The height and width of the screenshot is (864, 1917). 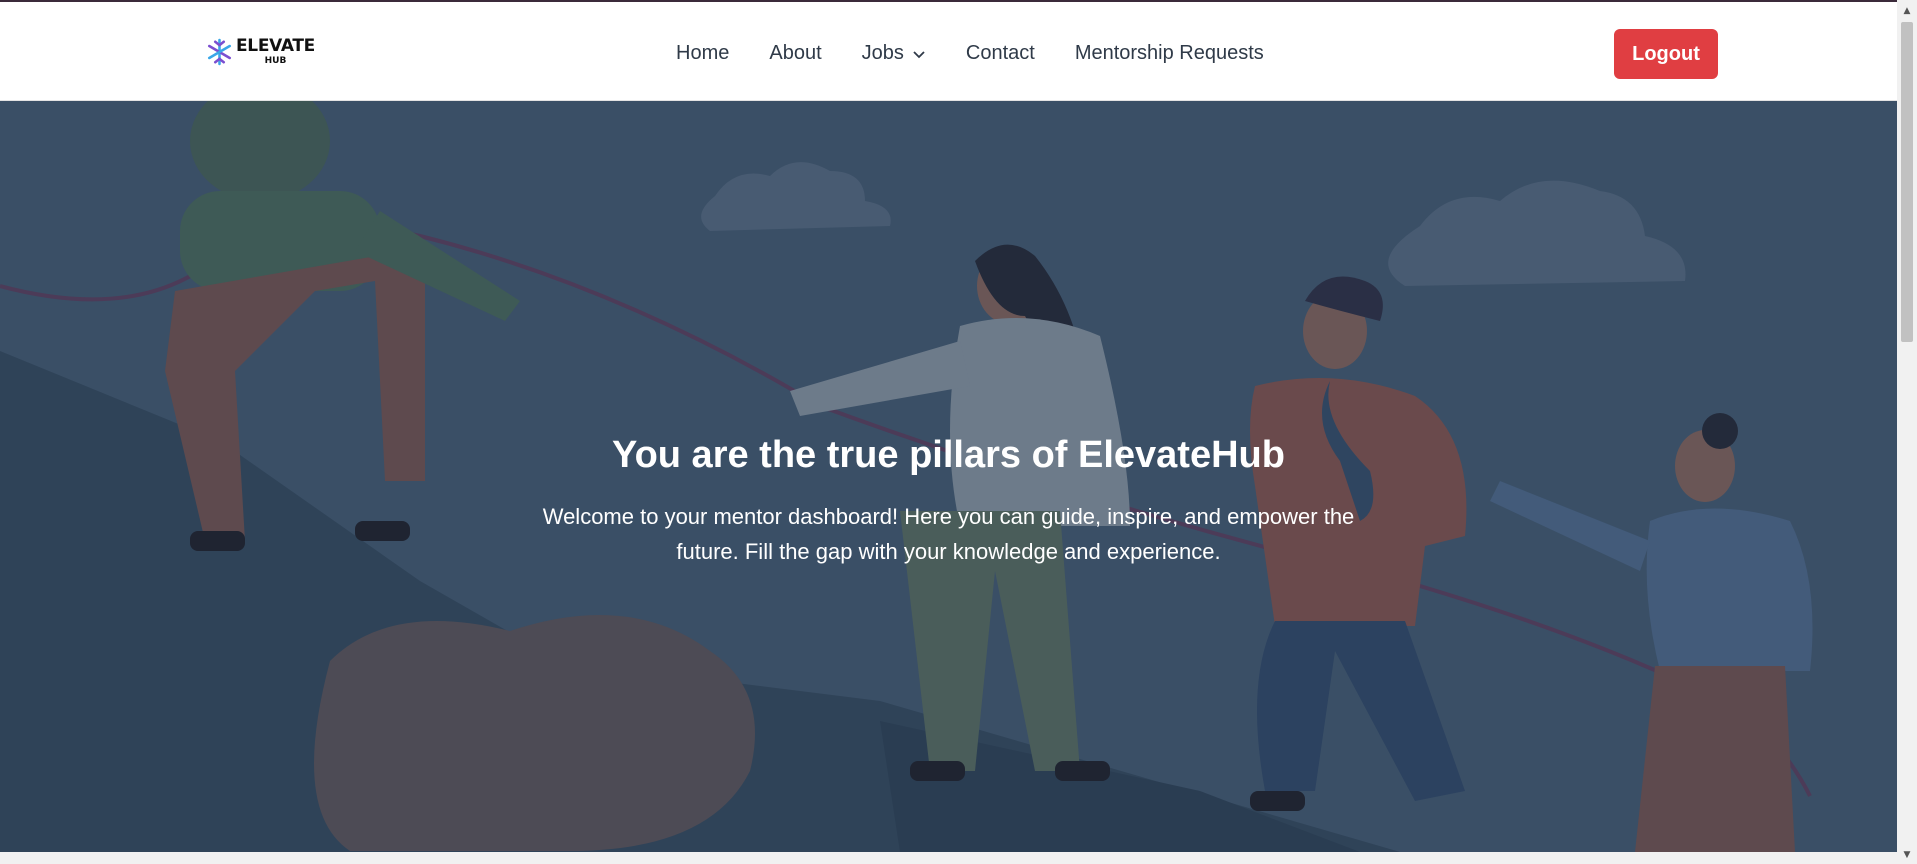 What do you see at coordinates (219, 52) in the screenshot?
I see `snowflake-logo-icon` at bounding box center [219, 52].